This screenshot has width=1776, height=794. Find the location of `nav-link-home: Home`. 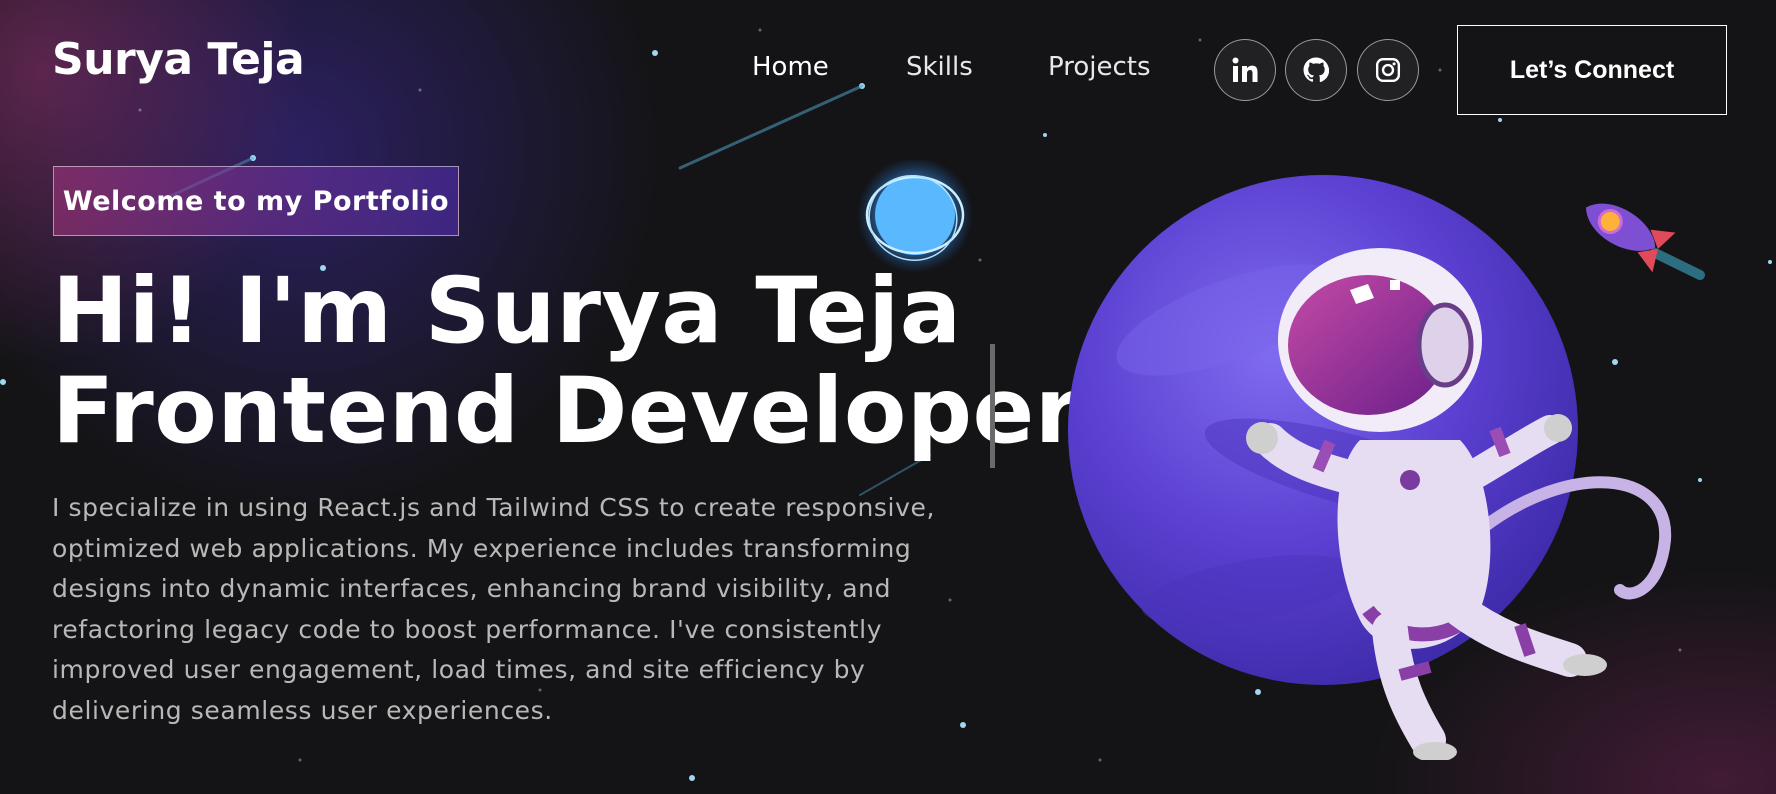

nav-link-home: Home is located at coordinates (790, 67).